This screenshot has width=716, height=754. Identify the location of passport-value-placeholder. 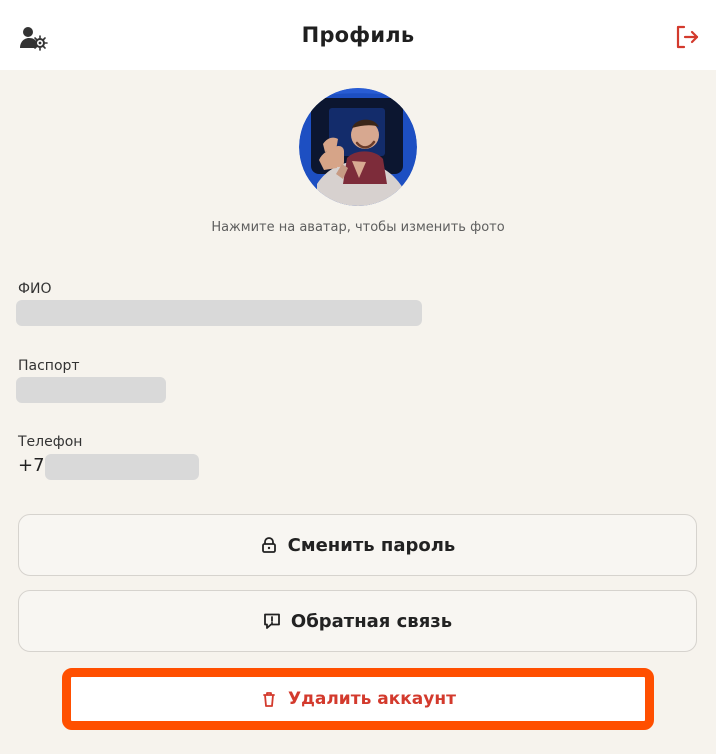
(91, 390).